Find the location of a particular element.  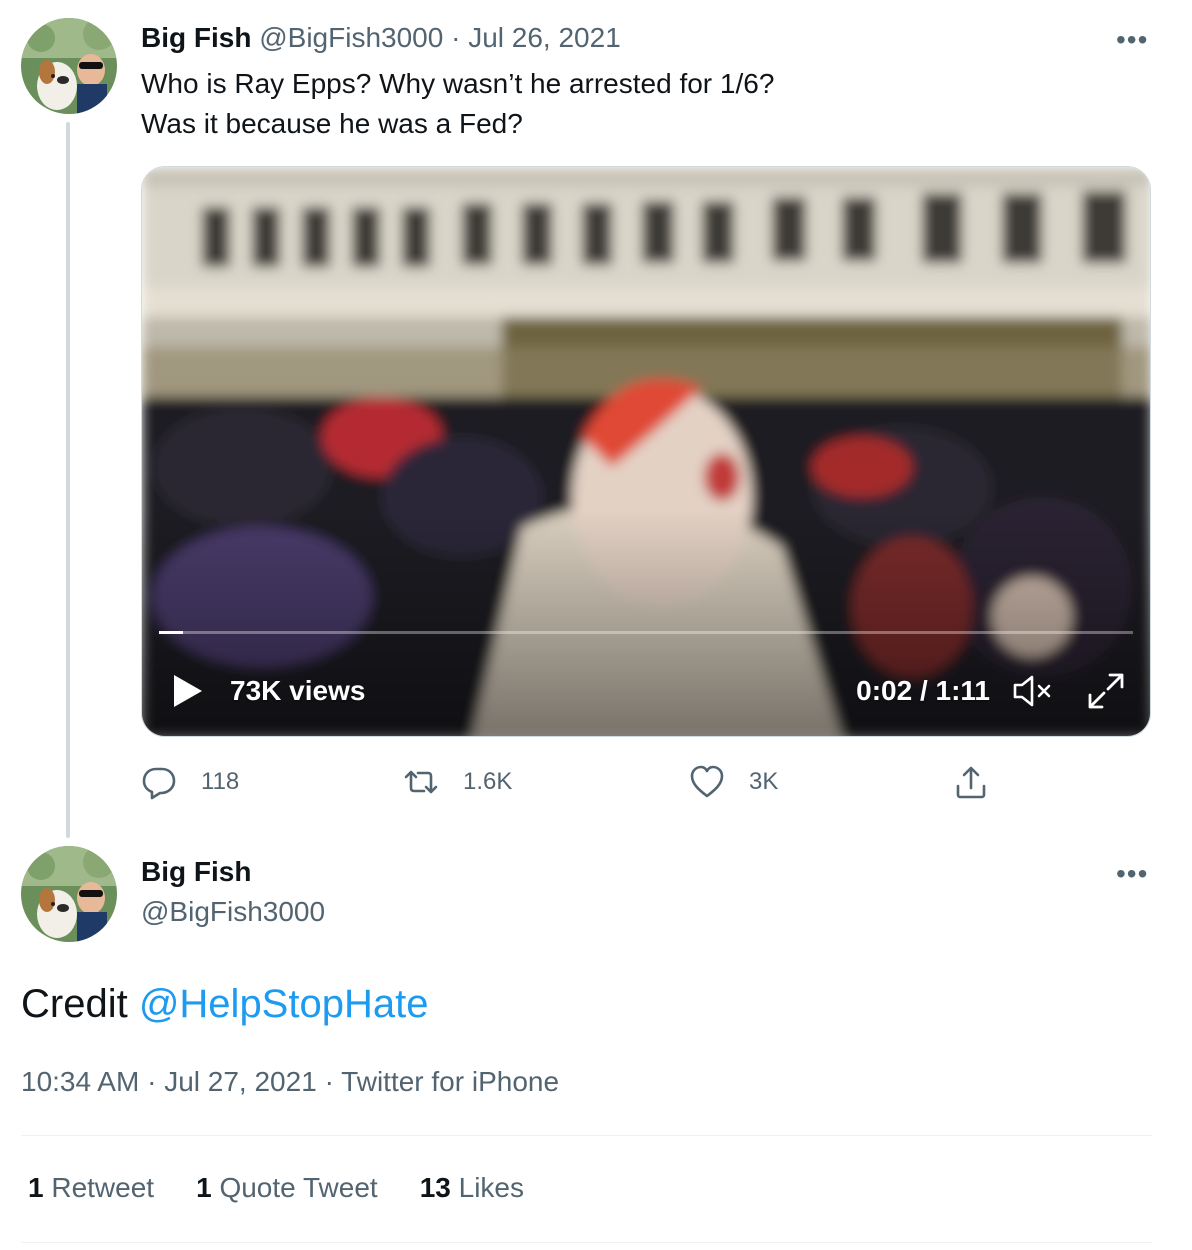

likes-label: Likes is located at coordinates (491, 1187).